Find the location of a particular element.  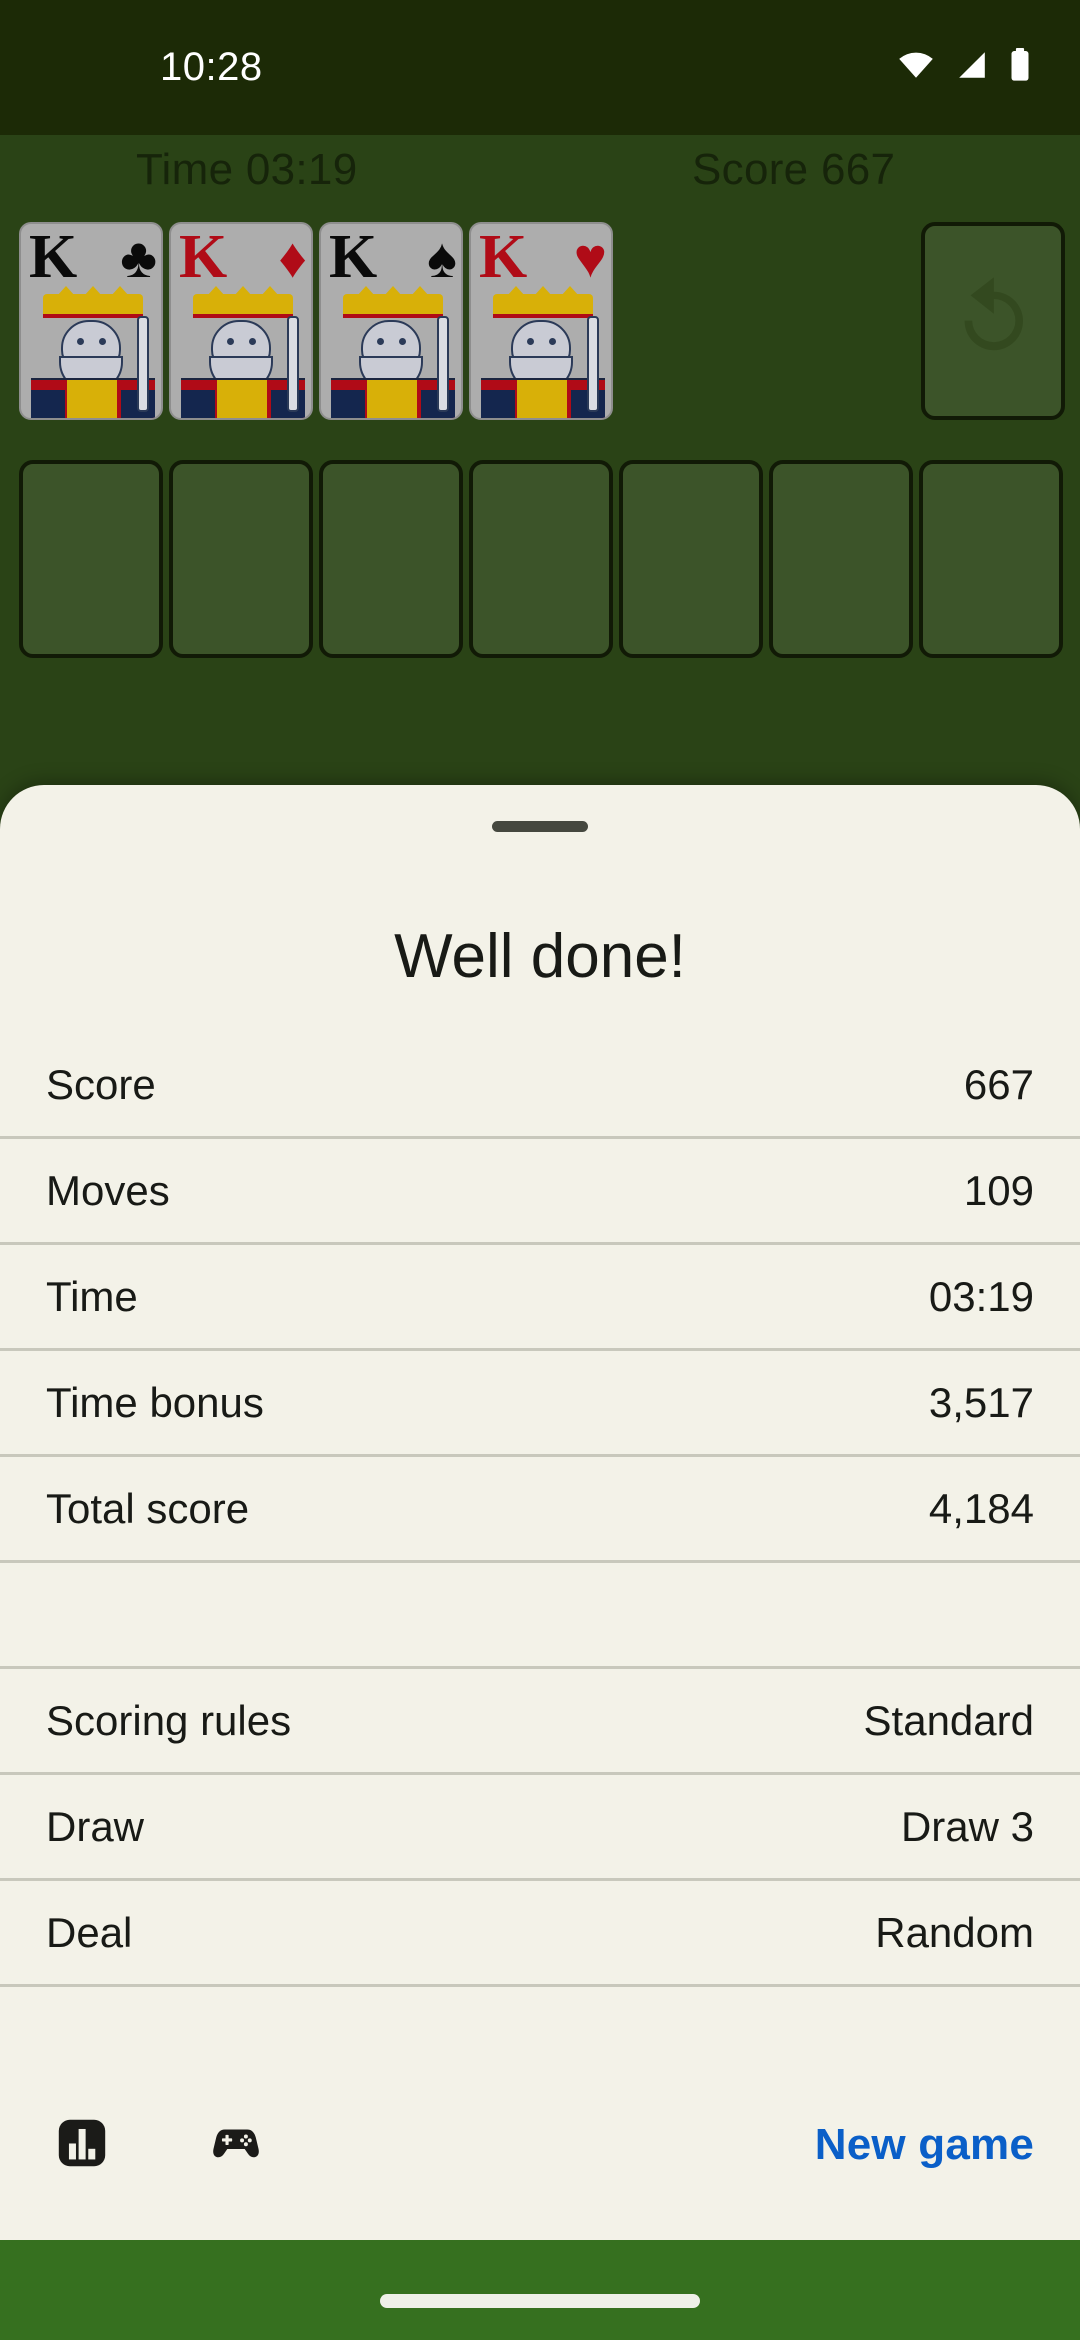

status-bar-icons is located at coordinates (964, 67).